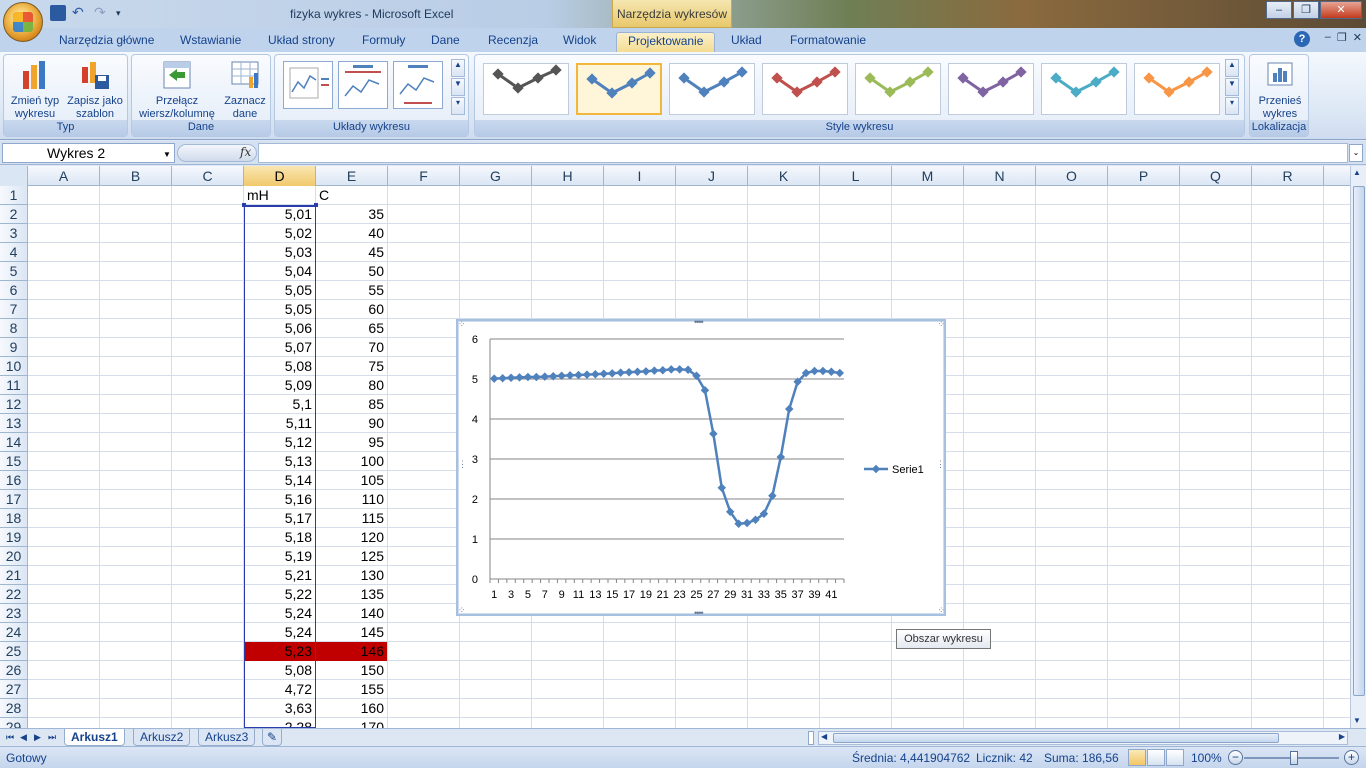  Describe the element at coordinates (351, 518) in the screenshot. I see `cell: 115` at that location.